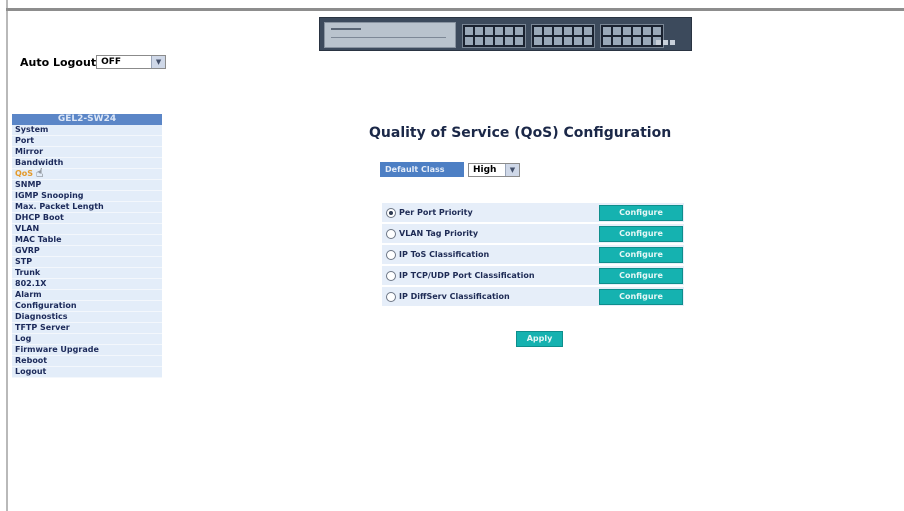 The height and width of the screenshot is (511, 904). I want to click on sidebar-item-mirror: Mirror, so click(87, 152).